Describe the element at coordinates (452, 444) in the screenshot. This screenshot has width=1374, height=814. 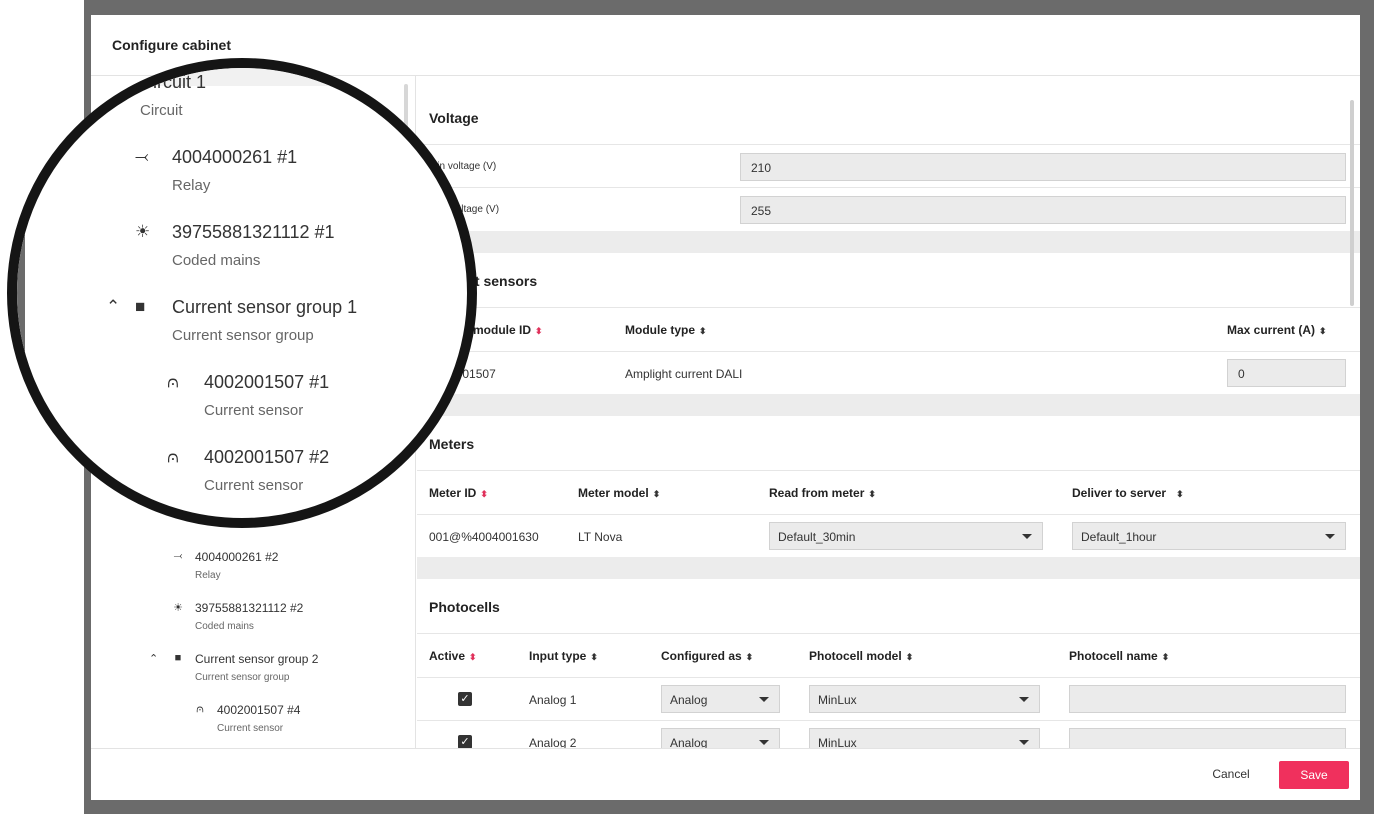
I see `section-heading-meters: Meters` at that location.